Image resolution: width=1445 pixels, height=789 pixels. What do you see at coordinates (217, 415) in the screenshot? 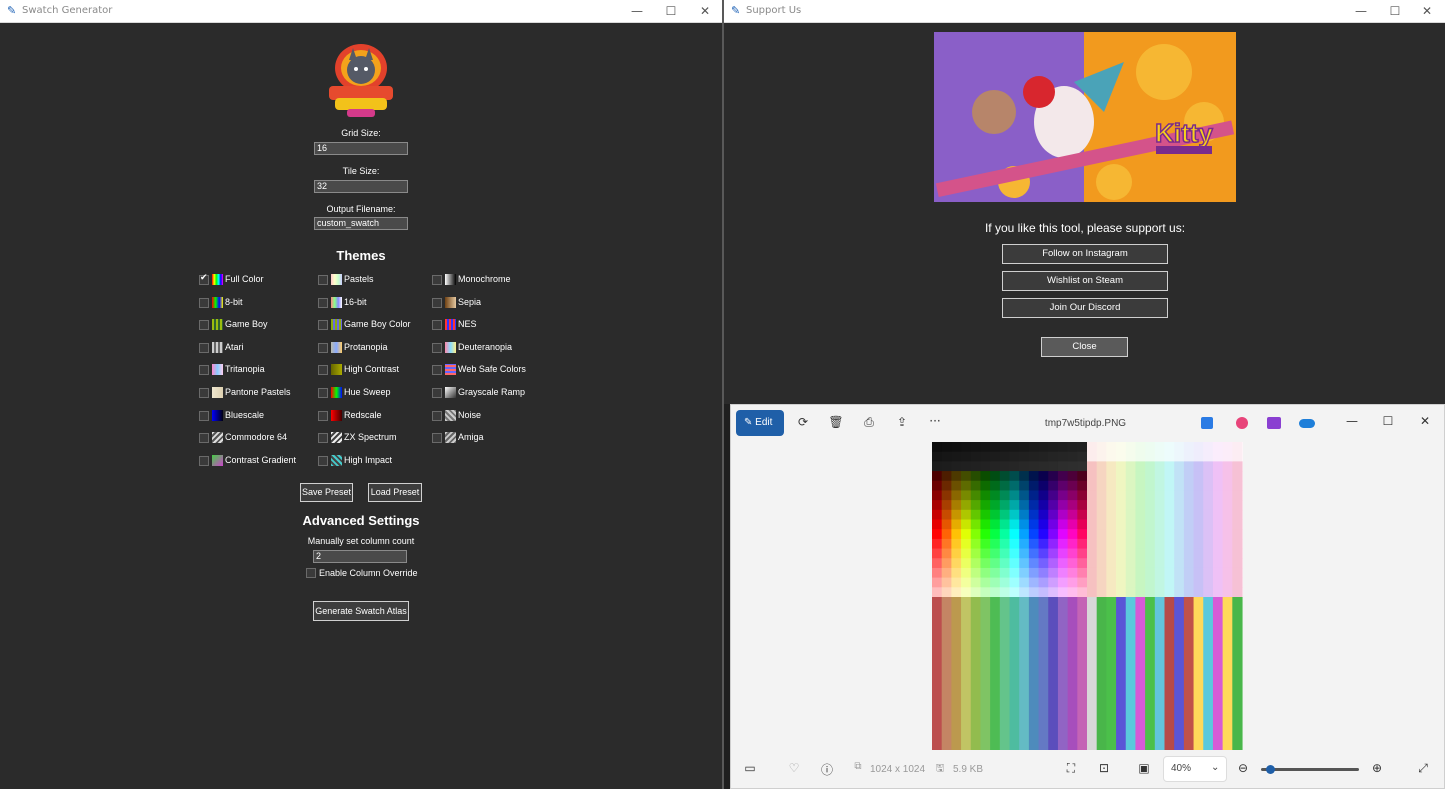
I see `theme-swatch-icon` at bounding box center [217, 415].